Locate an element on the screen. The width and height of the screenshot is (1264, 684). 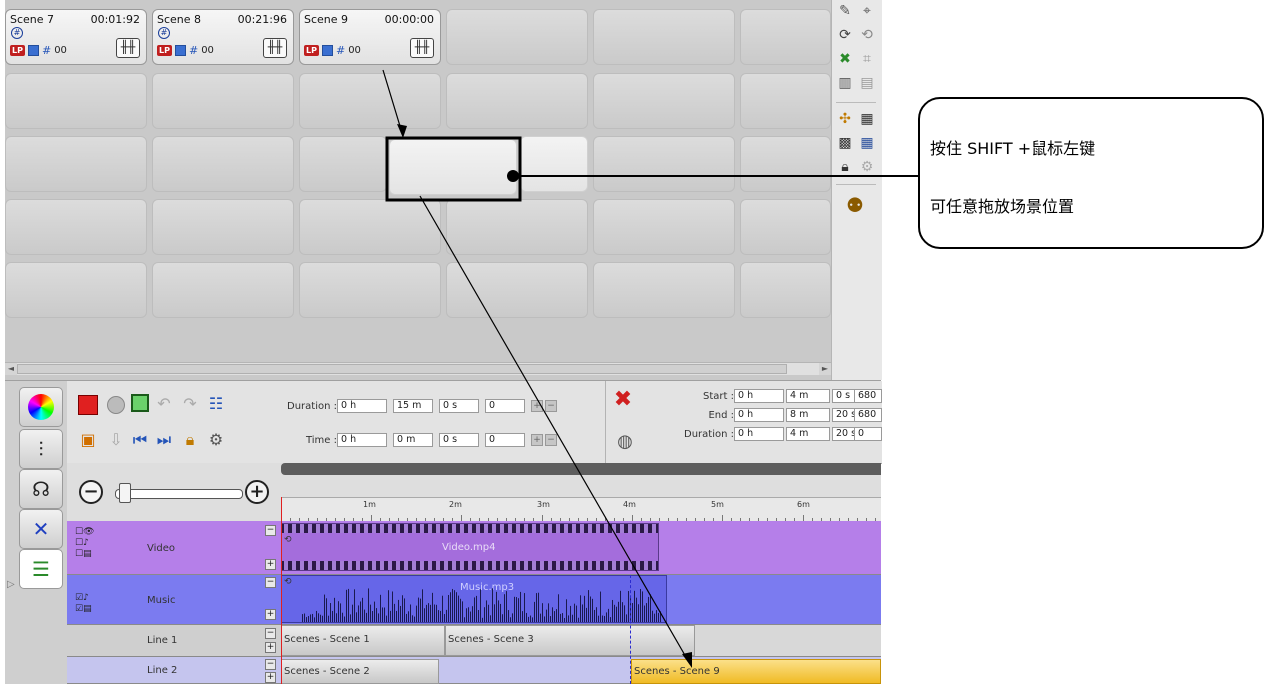
timeline-scrollbar is located at coordinates (581, 469).